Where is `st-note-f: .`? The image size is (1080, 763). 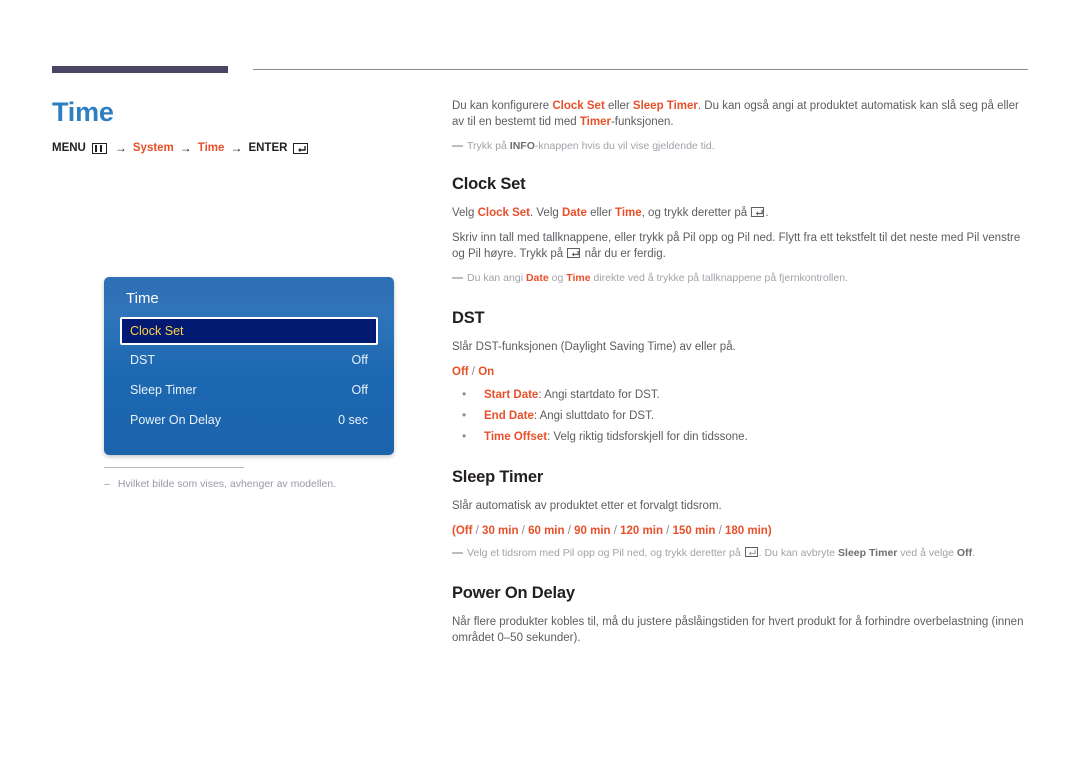 st-note-f: . is located at coordinates (974, 553).